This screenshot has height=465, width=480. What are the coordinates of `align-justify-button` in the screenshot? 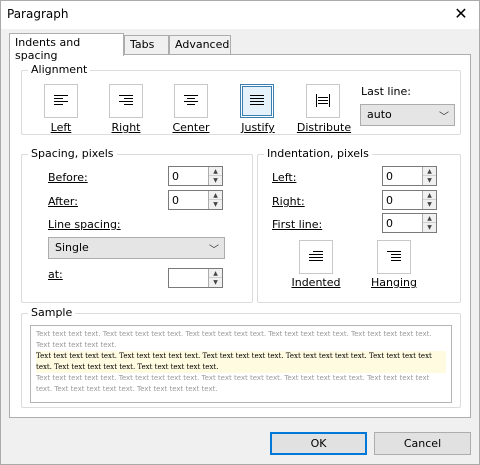 It's located at (257, 101).